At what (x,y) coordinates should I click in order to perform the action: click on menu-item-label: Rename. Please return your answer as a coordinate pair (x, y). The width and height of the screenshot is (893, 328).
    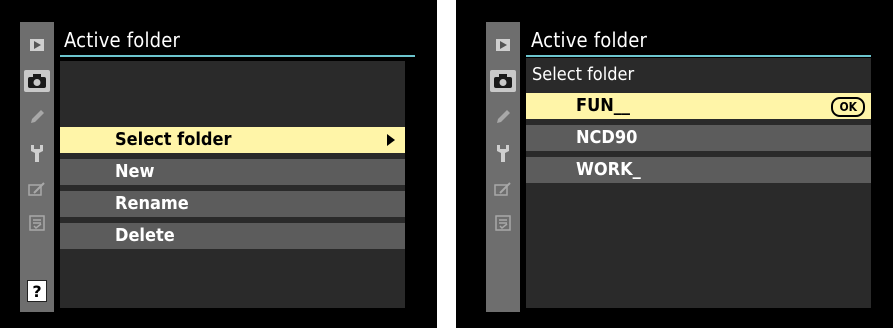
    Looking at the image, I should click on (152, 203).